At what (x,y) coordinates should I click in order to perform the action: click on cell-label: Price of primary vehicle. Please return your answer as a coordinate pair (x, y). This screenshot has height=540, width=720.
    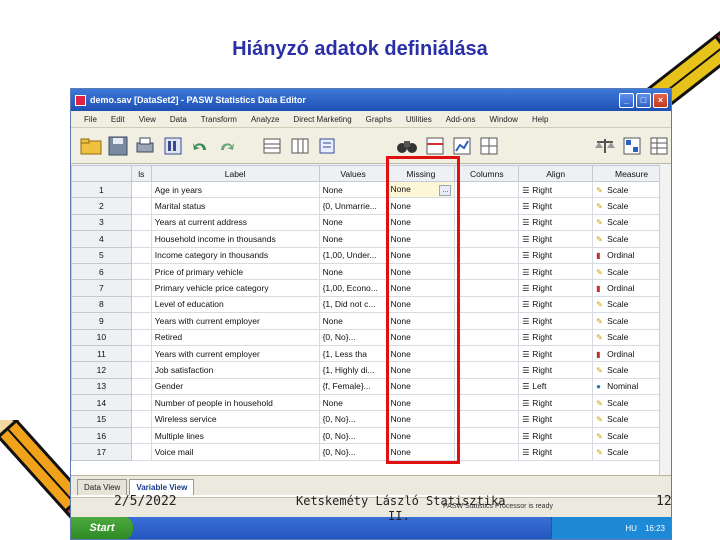
    Looking at the image, I should click on (235, 271).